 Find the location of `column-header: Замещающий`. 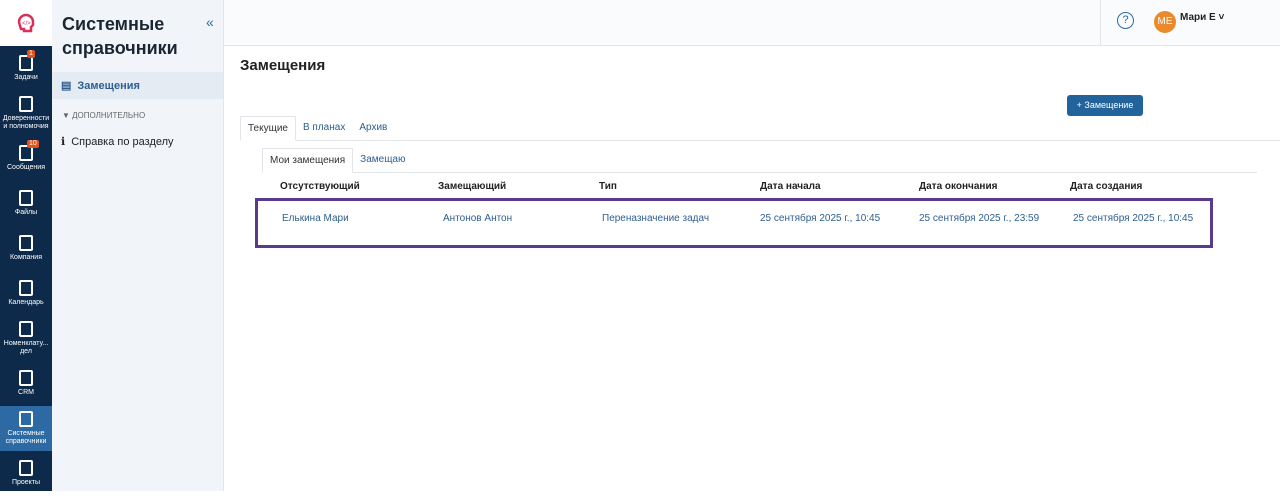

column-header: Замещающий is located at coordinates (472, 186).